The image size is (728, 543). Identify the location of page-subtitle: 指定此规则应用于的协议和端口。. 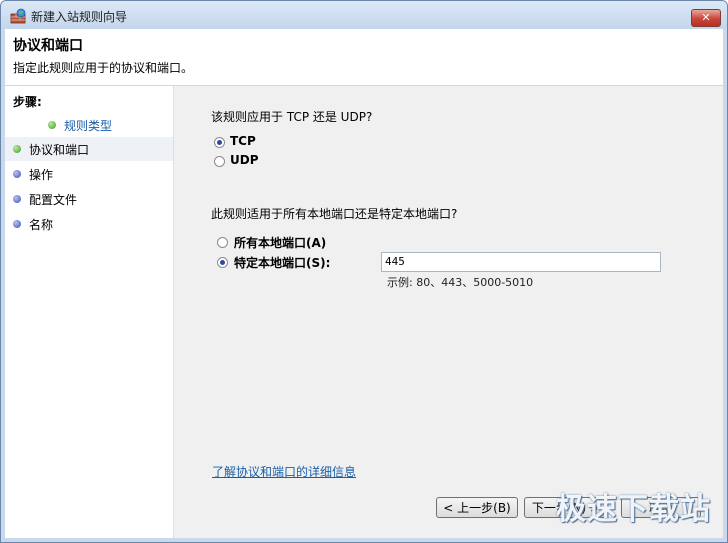
(103, 68).